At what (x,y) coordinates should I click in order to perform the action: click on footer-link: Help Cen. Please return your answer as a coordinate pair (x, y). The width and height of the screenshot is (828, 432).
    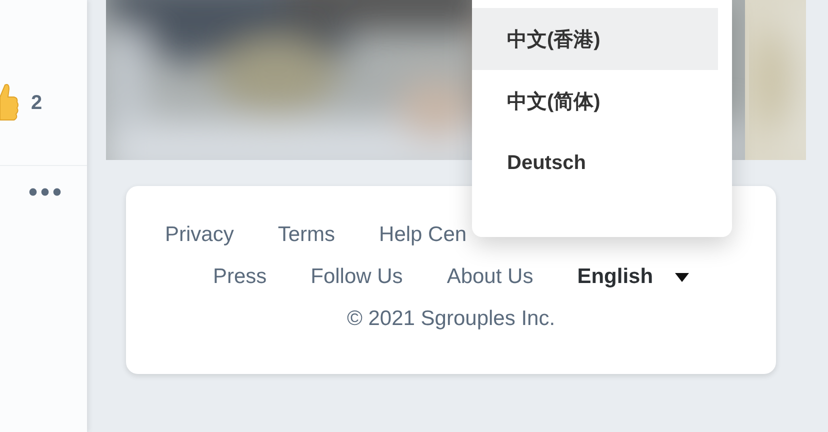
    Looking at the image, I should click on (423, 235).